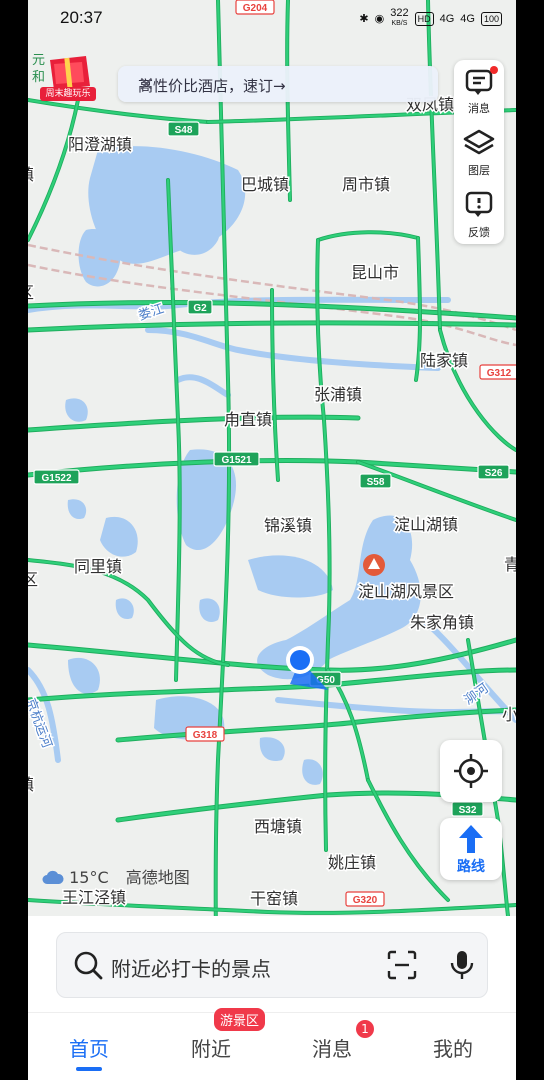  I want to click on signal-4g-2: 4G, so click(467, 18).